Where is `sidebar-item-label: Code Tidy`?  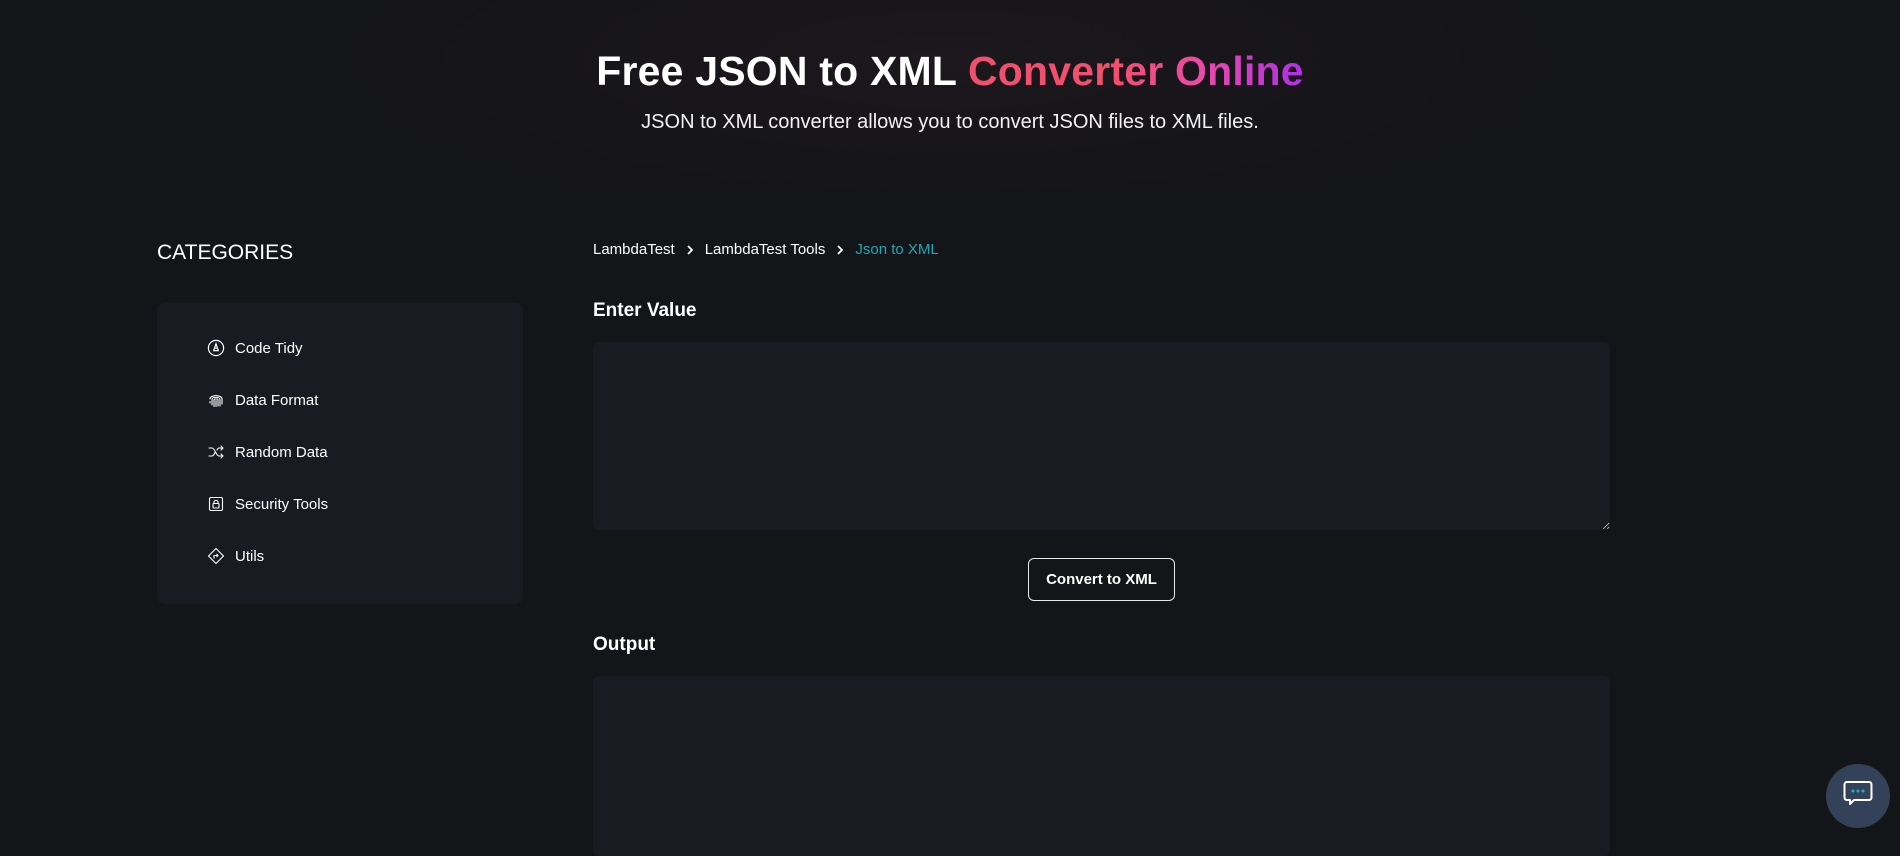
sidebar-item-label: Code Tidy is located at coordinates (269, 348).